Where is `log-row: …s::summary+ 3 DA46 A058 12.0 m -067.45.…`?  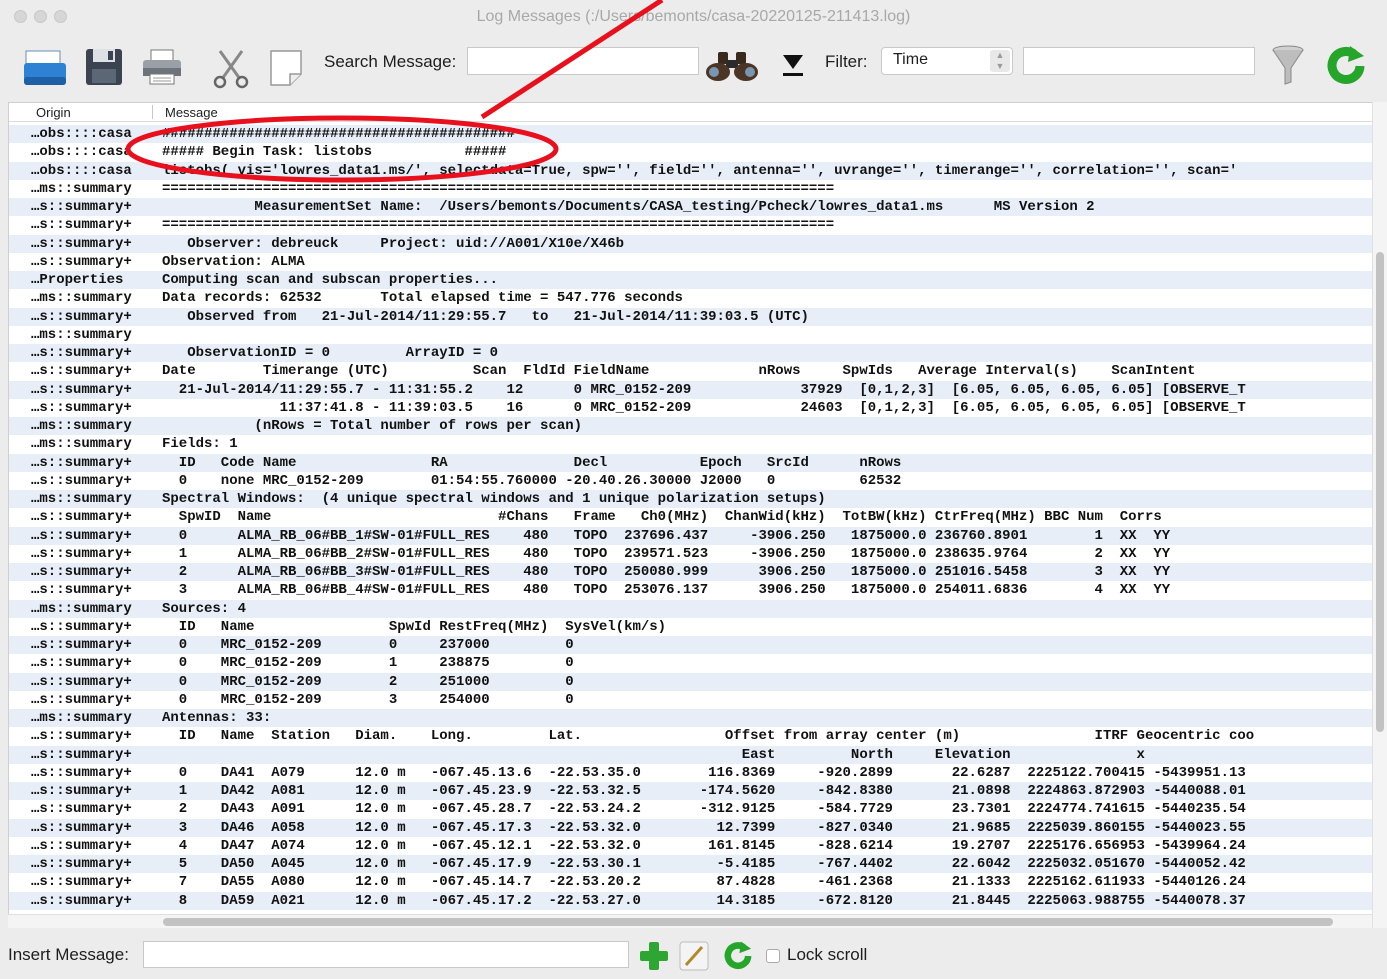 log-row: …s::summary+ 3 DA46 A058 12.0 m -067.45.… is located at coordinates (691, 827).